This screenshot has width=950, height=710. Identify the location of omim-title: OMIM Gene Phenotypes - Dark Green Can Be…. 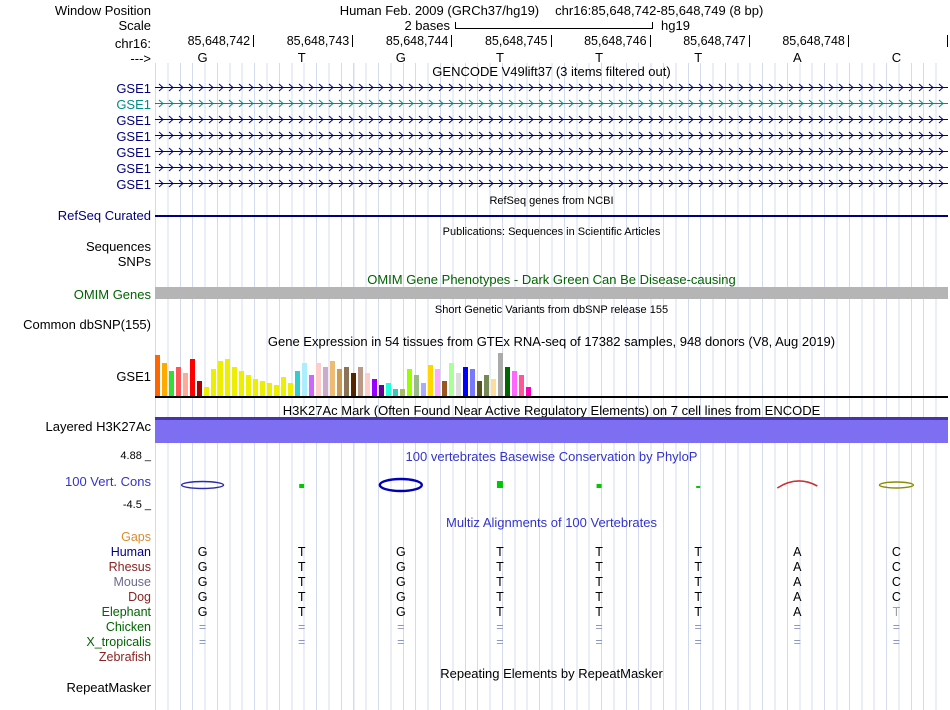
(551, 279).